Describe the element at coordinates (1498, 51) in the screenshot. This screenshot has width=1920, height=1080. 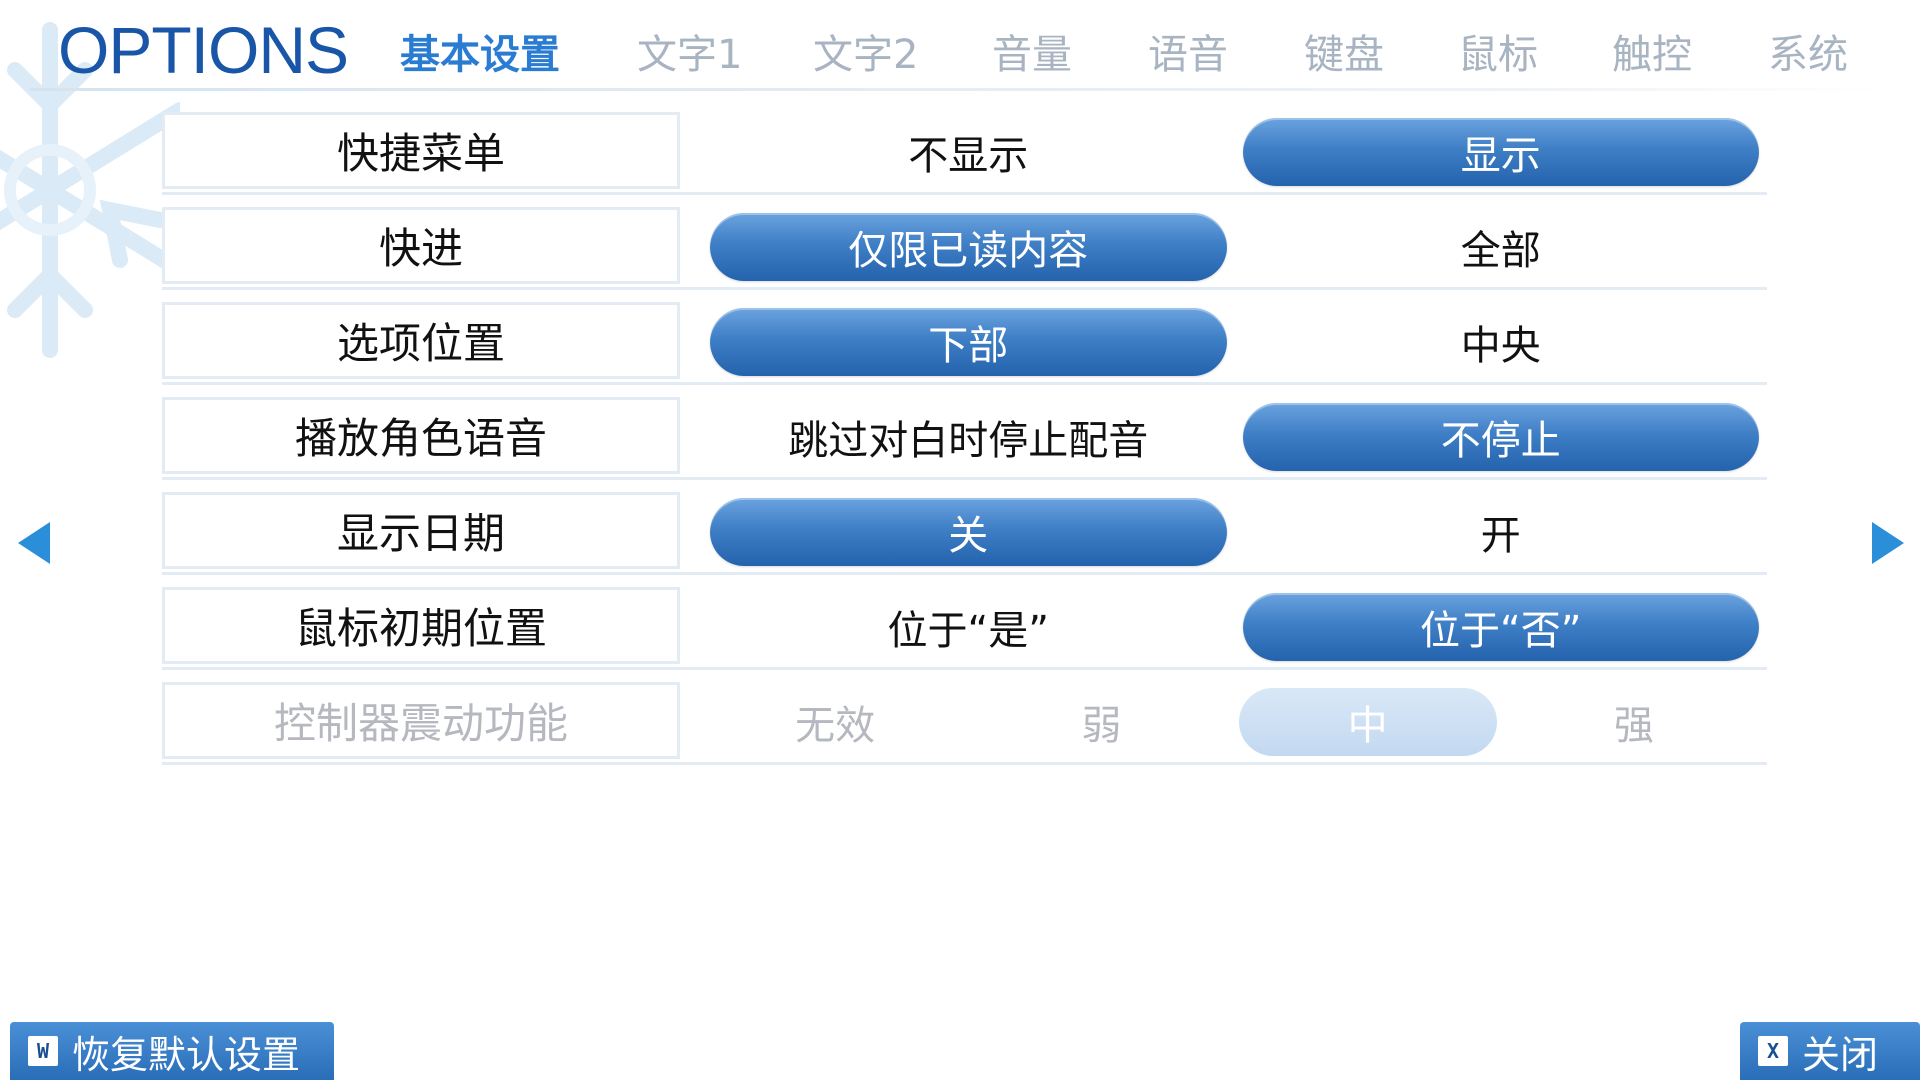
I see `tab-6: 鼠标` at that location.